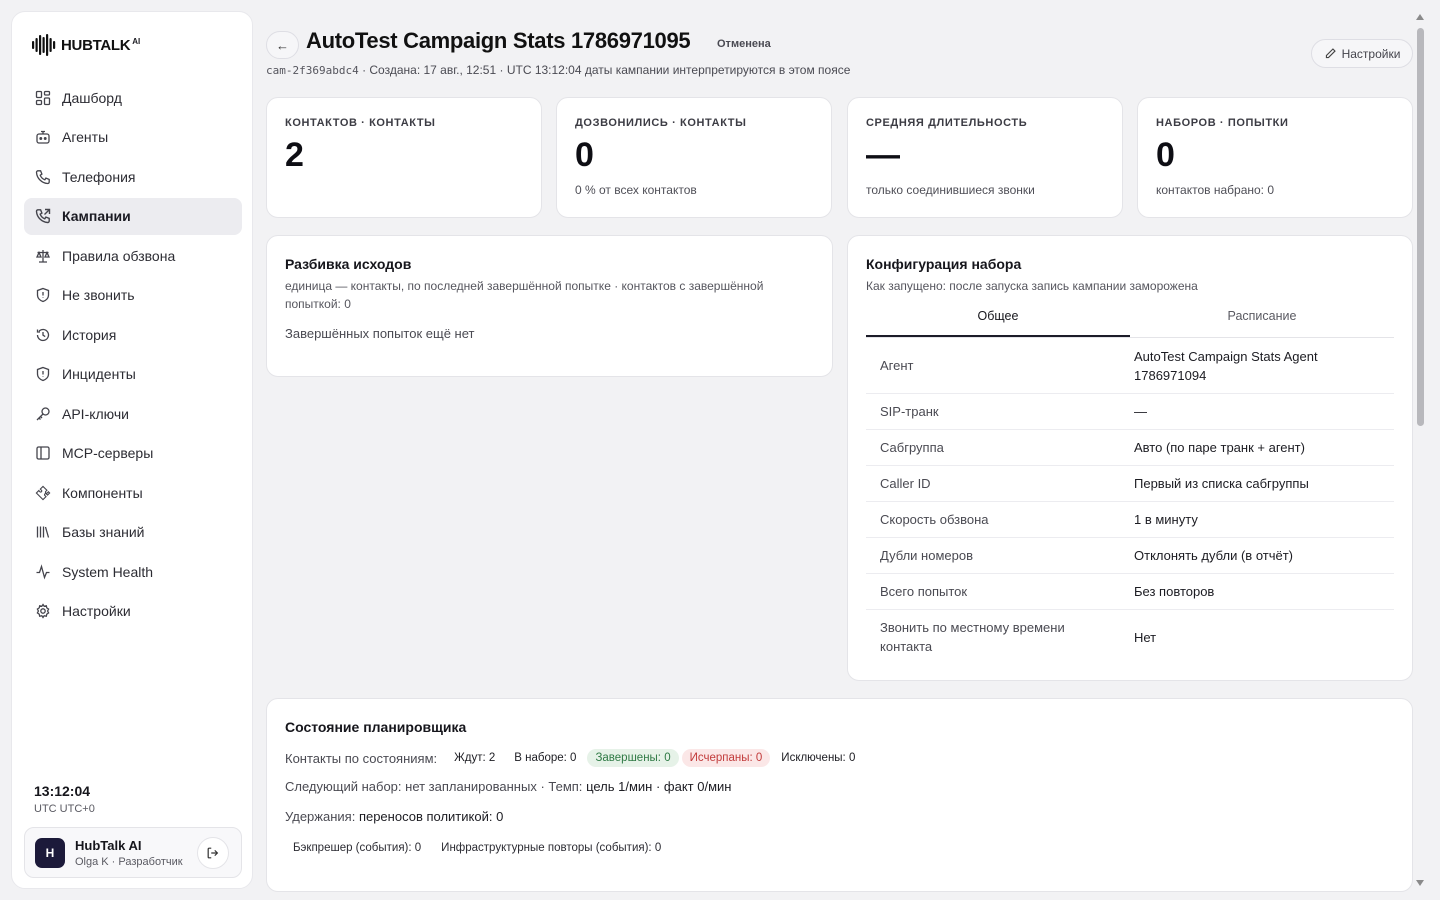  Describe the element at coordinates (471, 786) in the screenshot. I see `next-dial-value: нет запланированных` at that location.